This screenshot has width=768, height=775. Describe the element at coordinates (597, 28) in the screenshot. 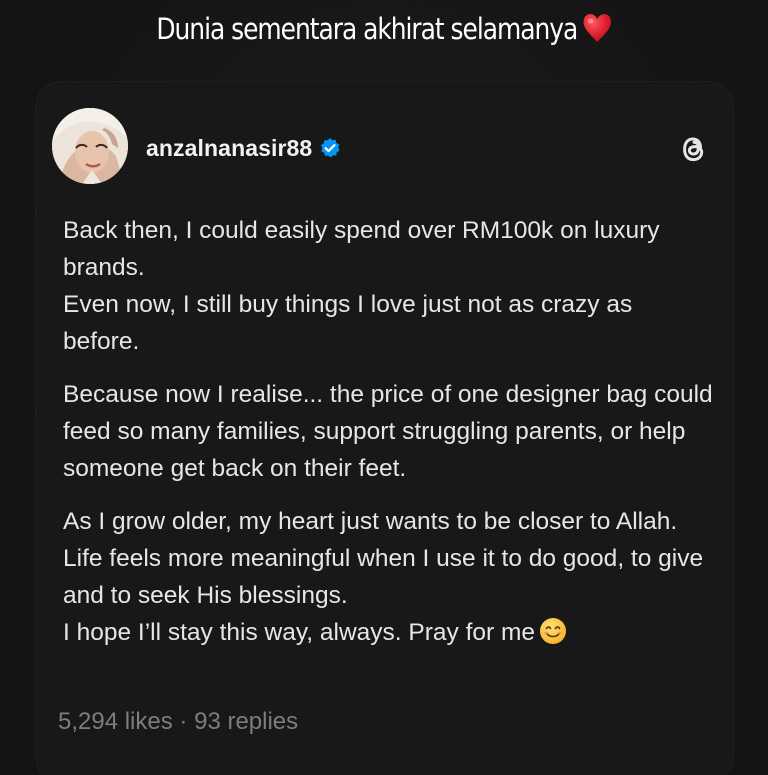

I see `red-heart-emoji` at that location.